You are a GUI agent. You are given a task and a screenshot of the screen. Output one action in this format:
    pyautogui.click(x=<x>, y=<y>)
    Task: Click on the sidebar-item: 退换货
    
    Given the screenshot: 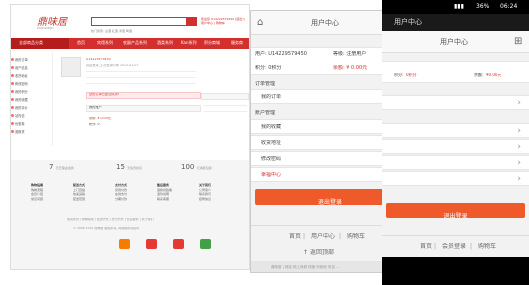 What is the action you would take?
    pyautogui.click(x=20, y=131)
    